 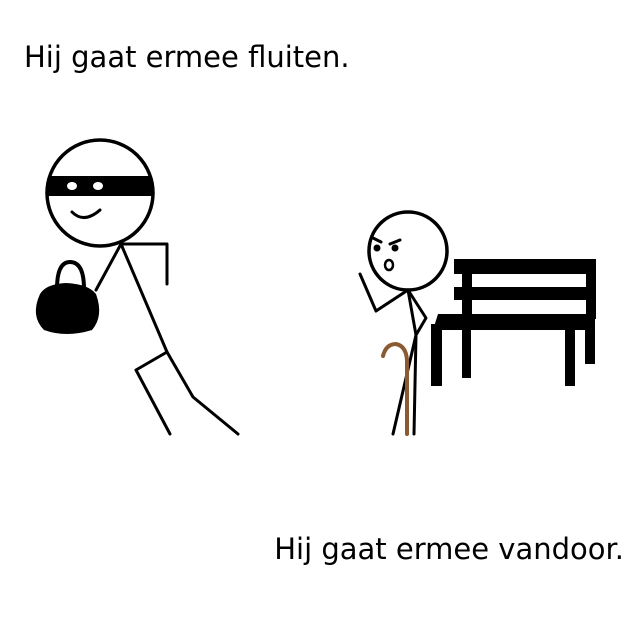 I want to click on bench-leg-front-left, so click(x=436, y=355).